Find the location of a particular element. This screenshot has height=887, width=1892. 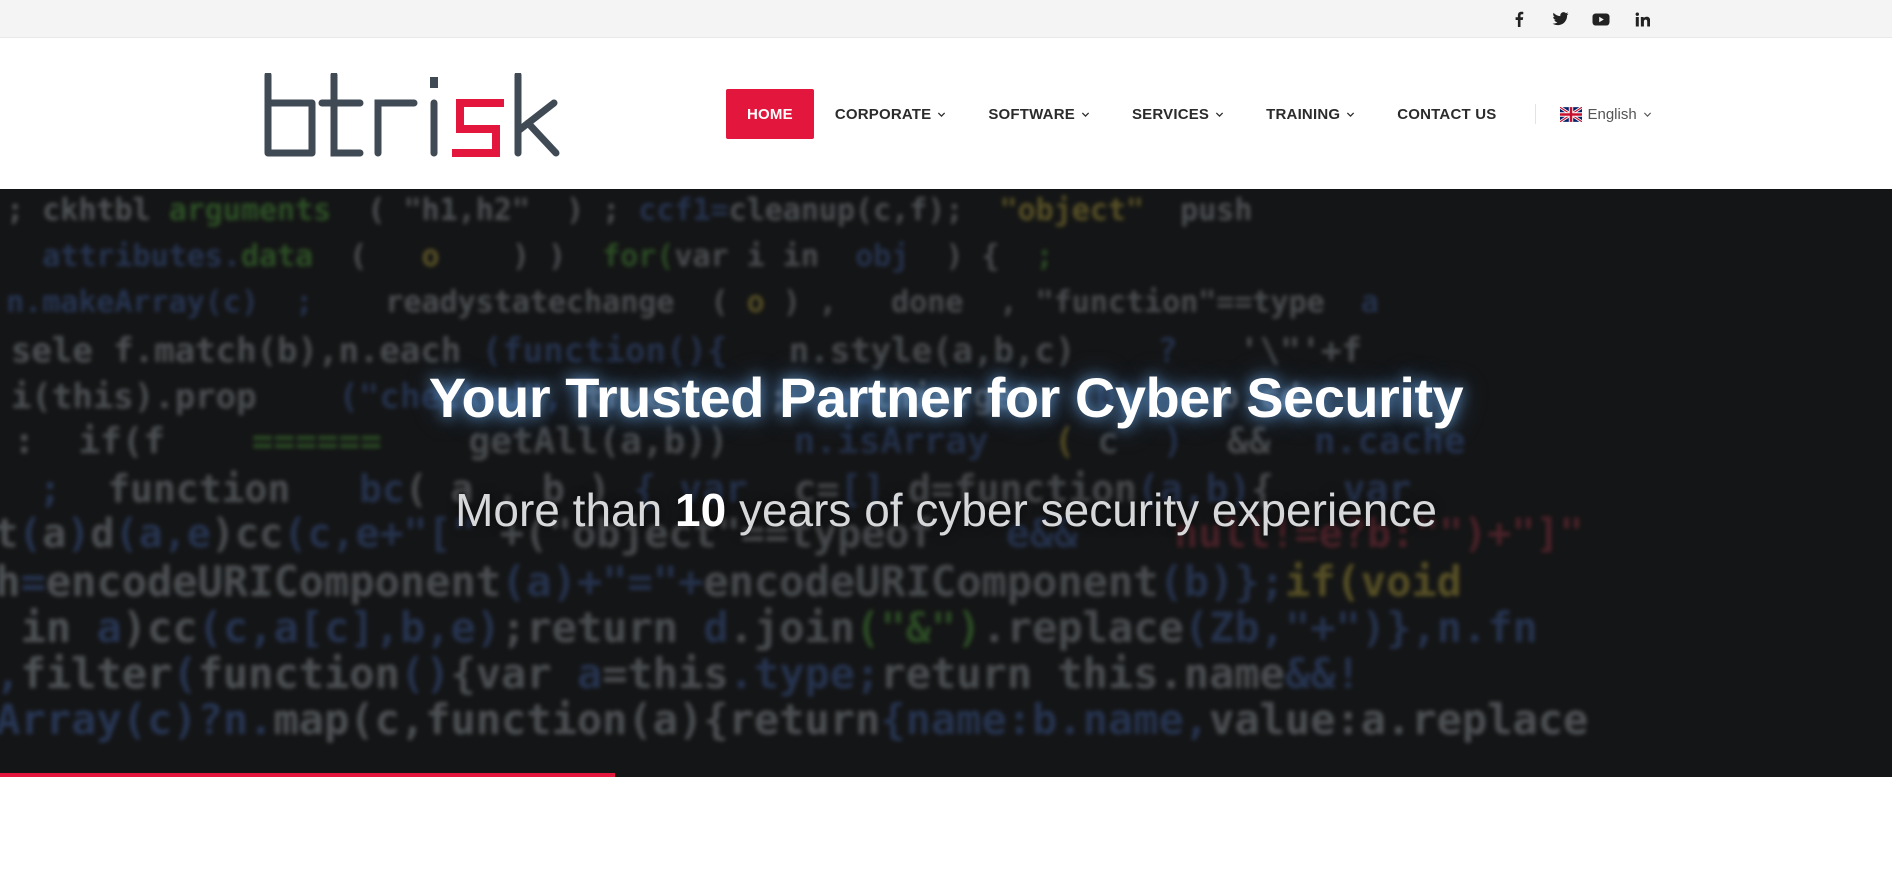

social-links is located at coordinates (1580, 19).